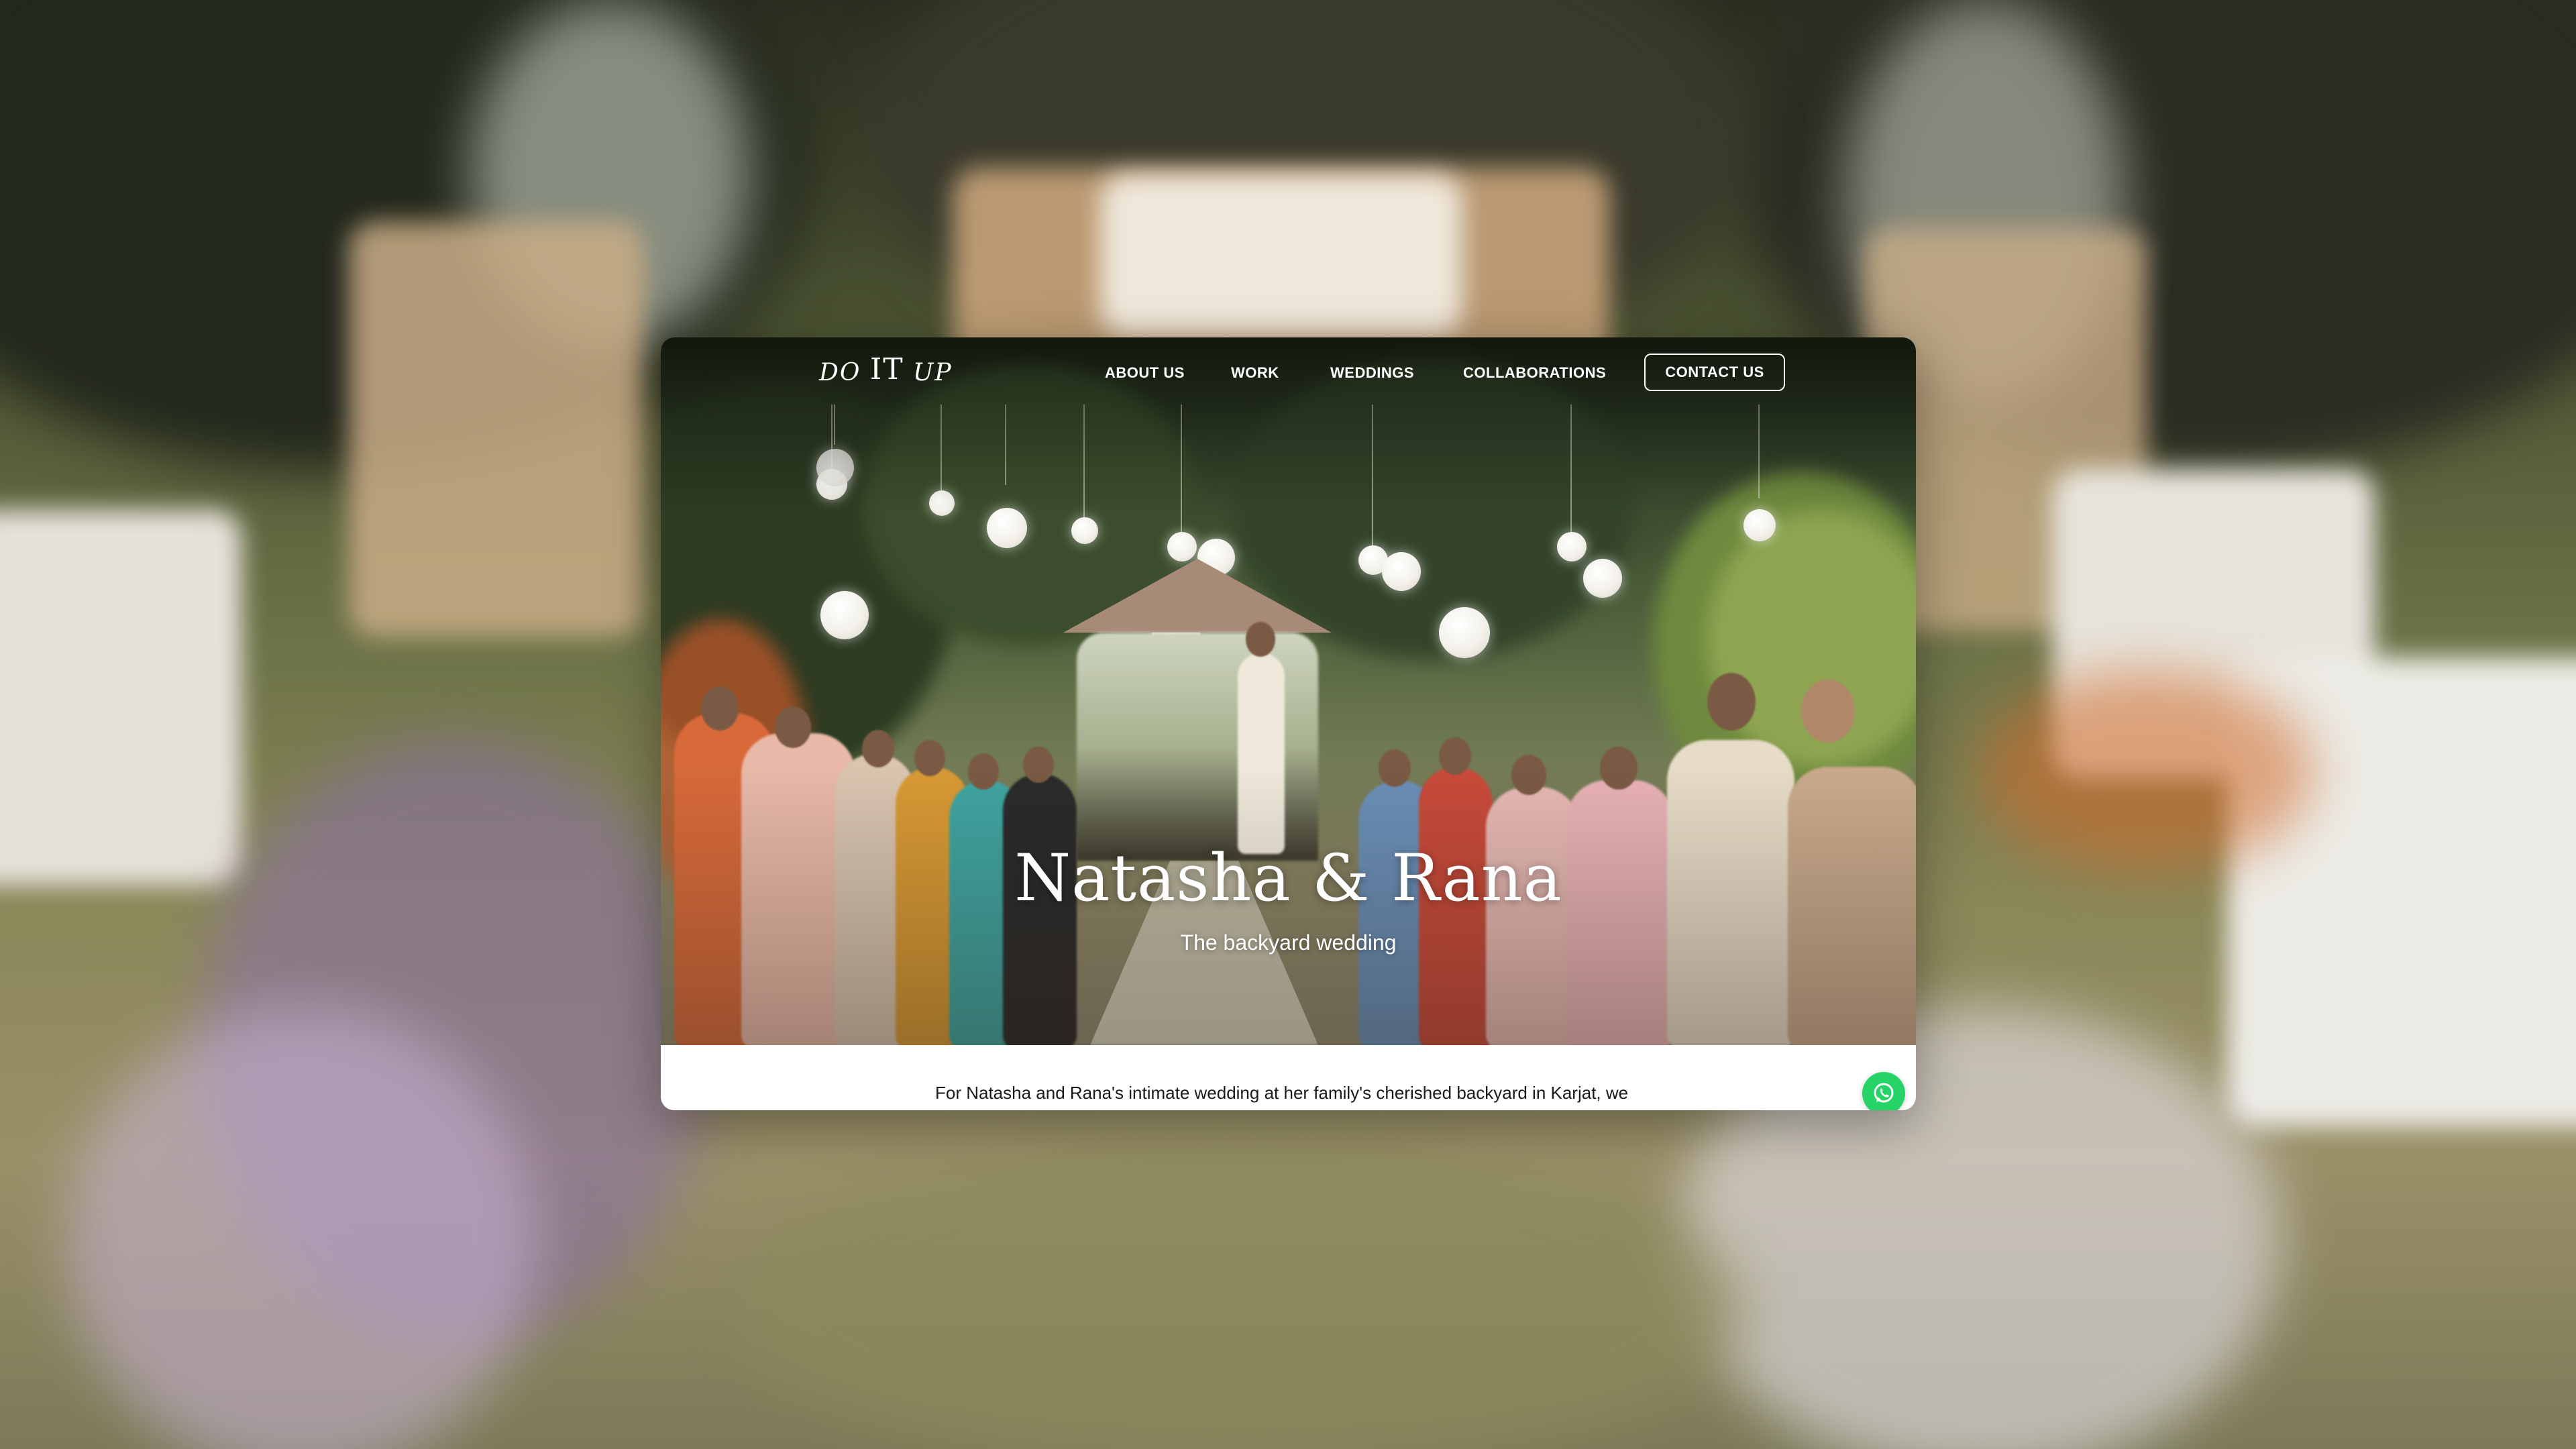 This screenshot has width=2576, height=1449. I want to click on nav-about-us: ABOUT US, so click(1145, 373).